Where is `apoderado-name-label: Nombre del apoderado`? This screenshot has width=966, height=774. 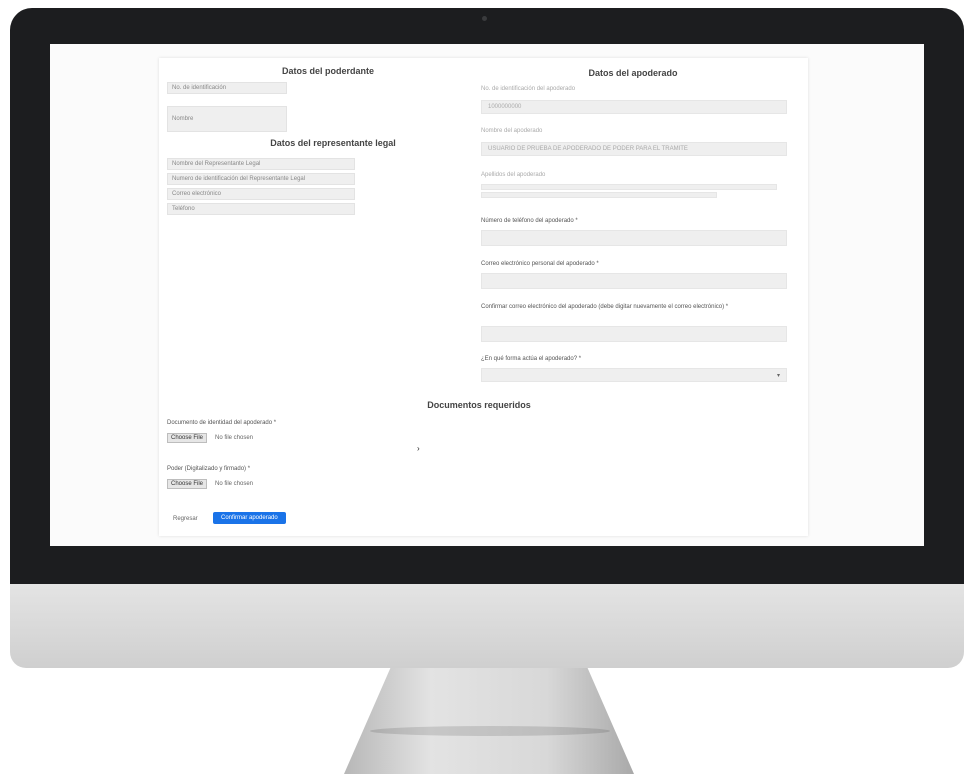 apoderado-name-label: Nombre del apoderado is located at coordinates (512, 131).